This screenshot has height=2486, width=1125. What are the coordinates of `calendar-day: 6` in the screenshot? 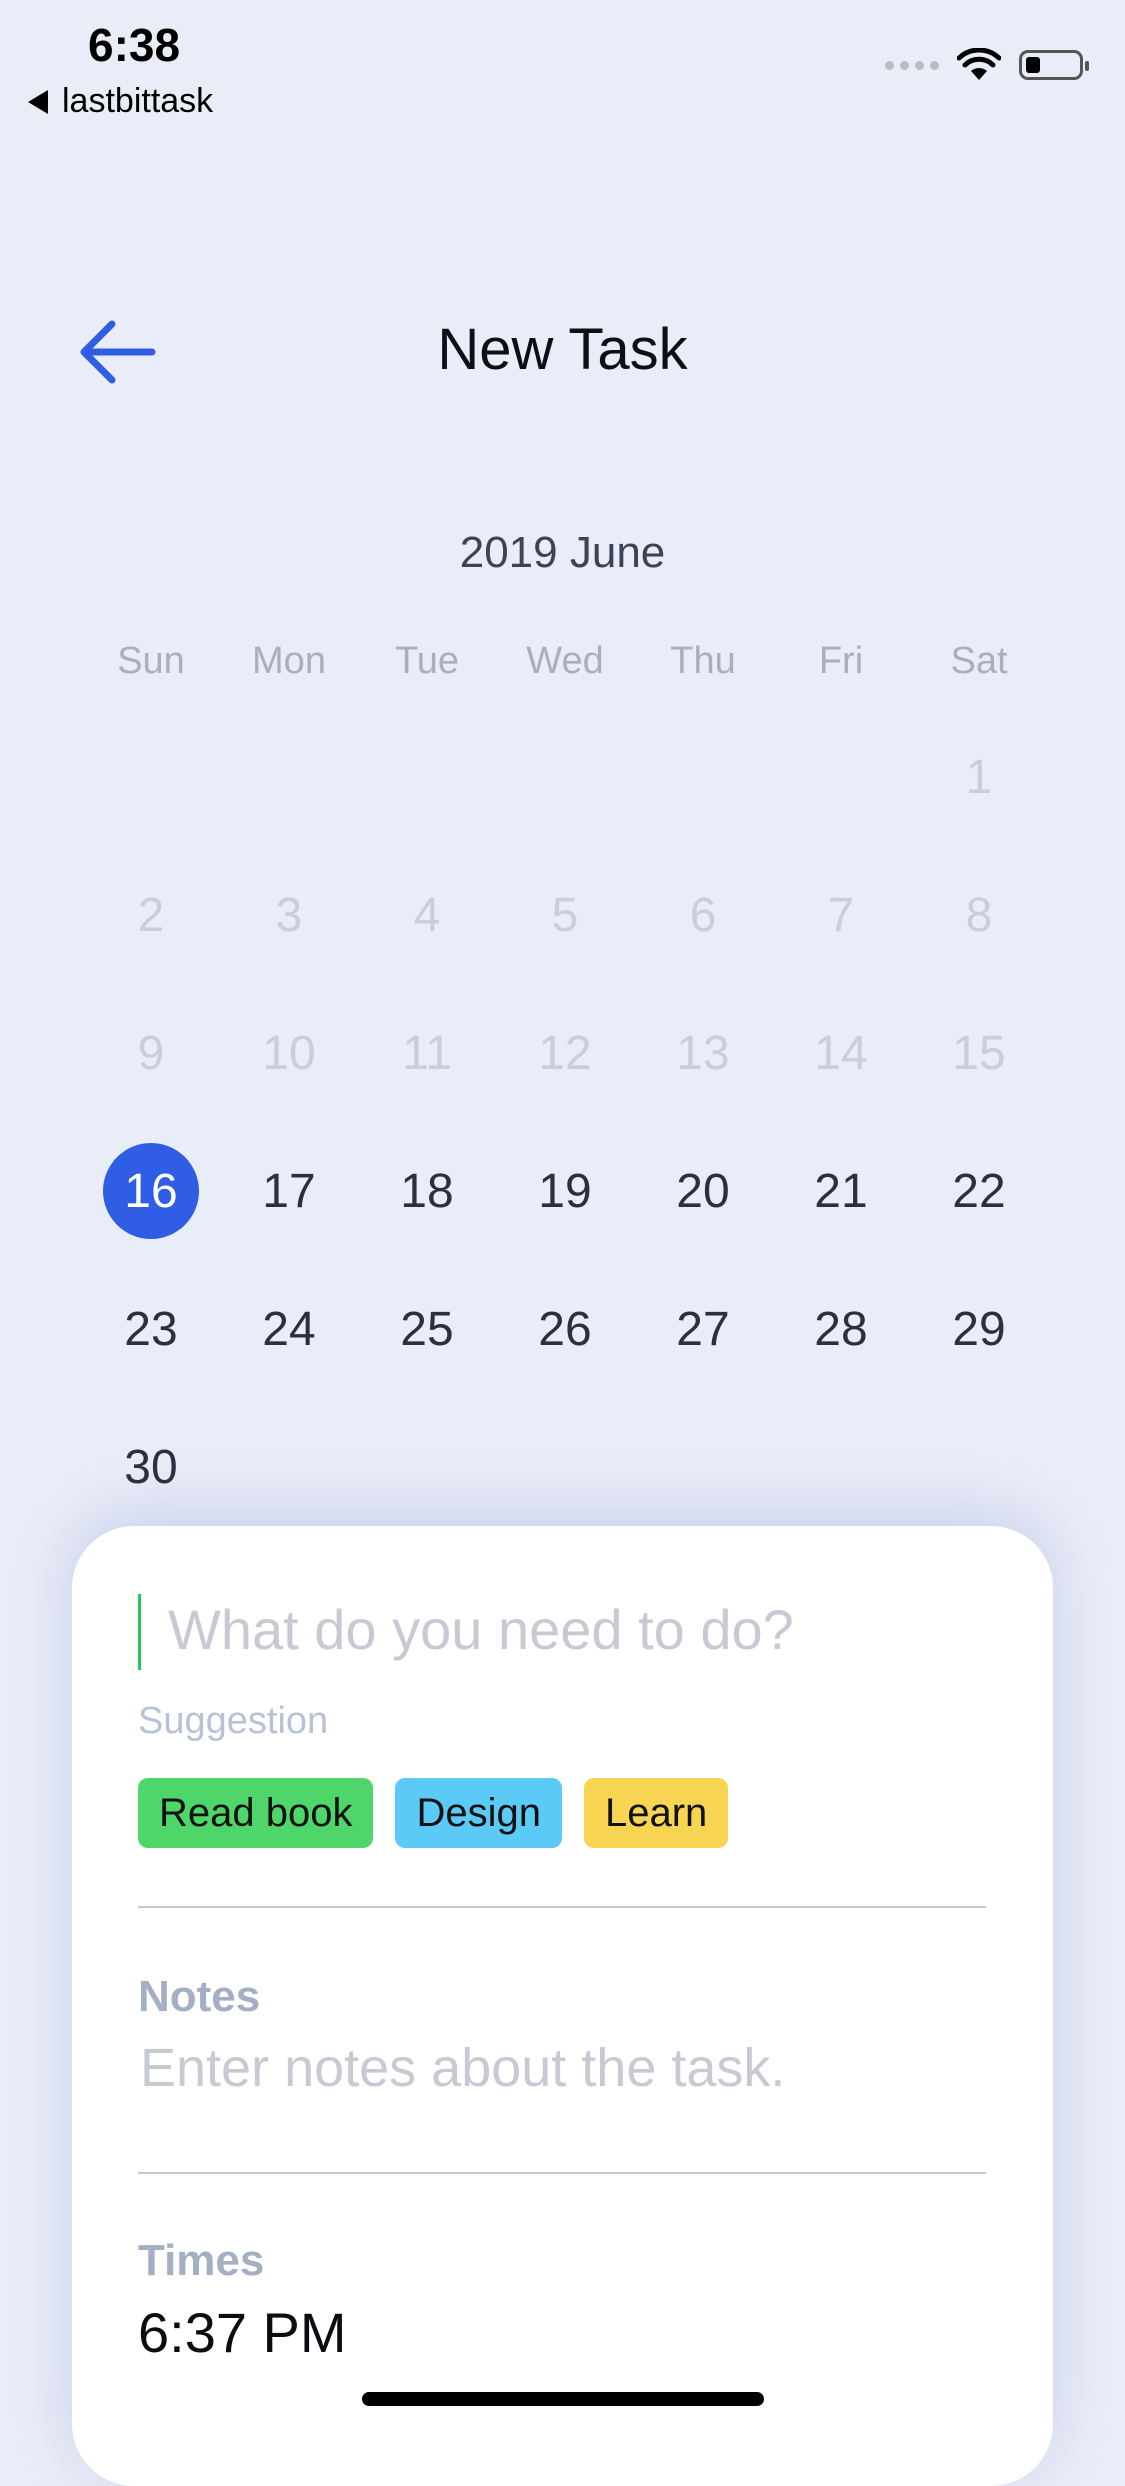 It's located at (703, 915).